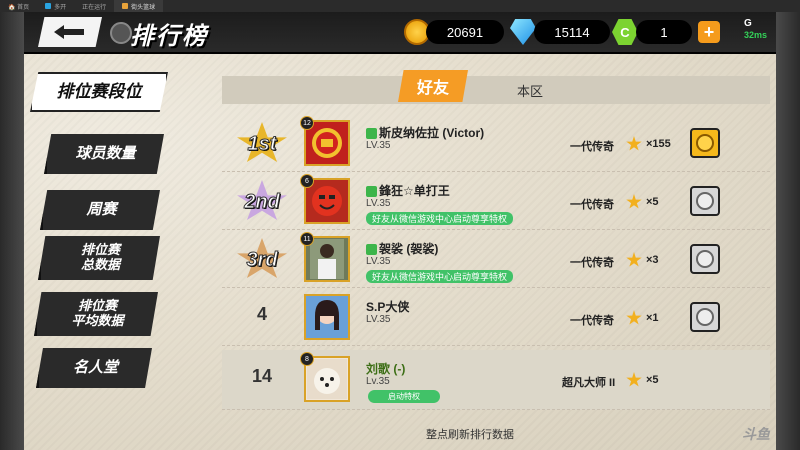 This screenshot has width=800, height=450. I want to click on face-icon, so click(327, 201).